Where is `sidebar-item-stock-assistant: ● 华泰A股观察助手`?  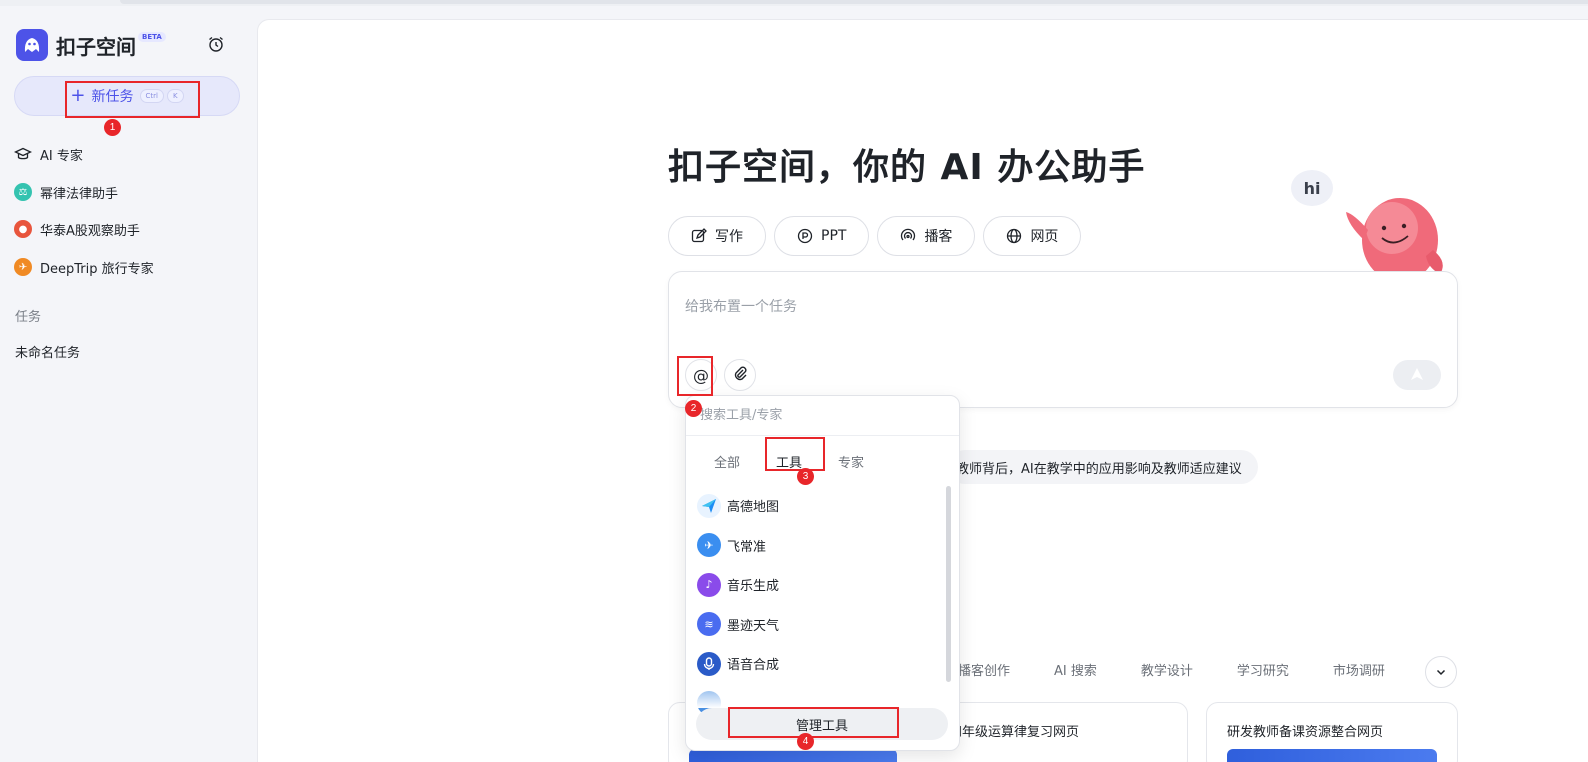 sidebar-item-stock-assistant: ● 华泰A股观察助手 is located at coordinates (77, 229).